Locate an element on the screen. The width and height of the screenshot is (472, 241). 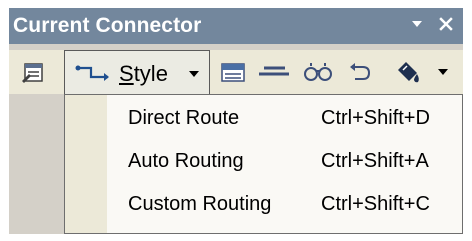
style-button-label: Style is located at coordinates (143, 73).